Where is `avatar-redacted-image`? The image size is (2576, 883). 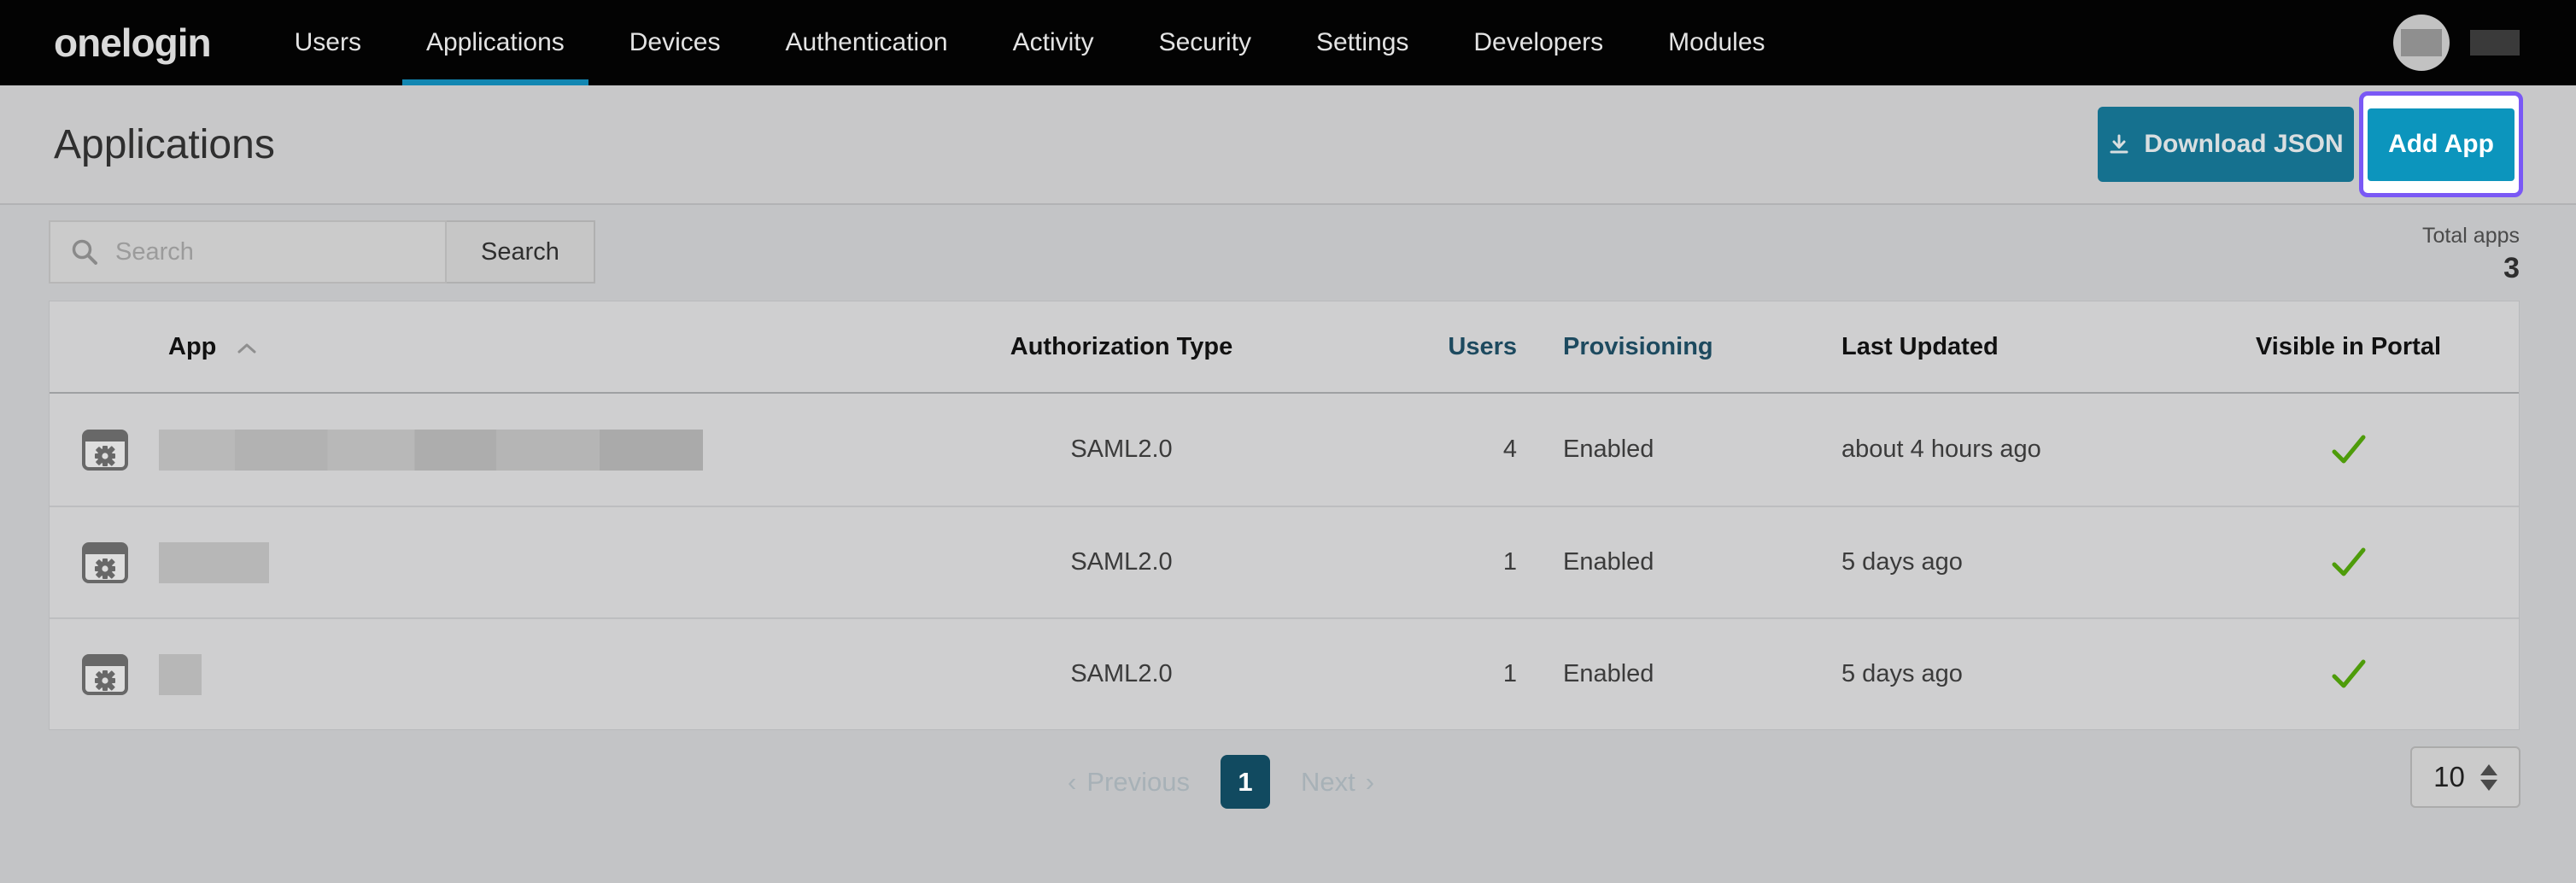 avatar-redacted-image is located at coordinates (2421, 42).